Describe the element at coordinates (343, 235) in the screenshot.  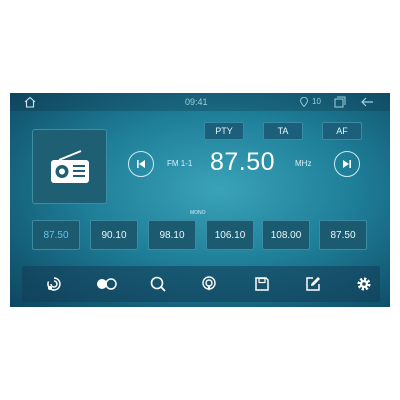
I see `preset-6: 87.50` at that location.